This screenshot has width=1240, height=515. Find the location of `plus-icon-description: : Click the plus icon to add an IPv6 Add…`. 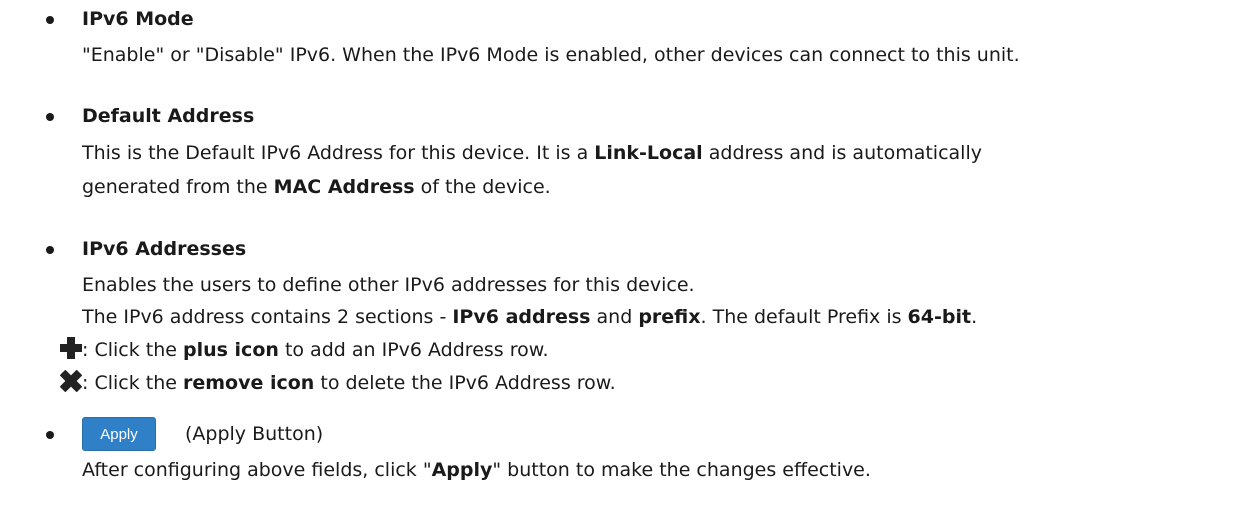

plus-icon-description: : Click the plus icon to add an IPv6 Add… is located at coordinates (304, 350).